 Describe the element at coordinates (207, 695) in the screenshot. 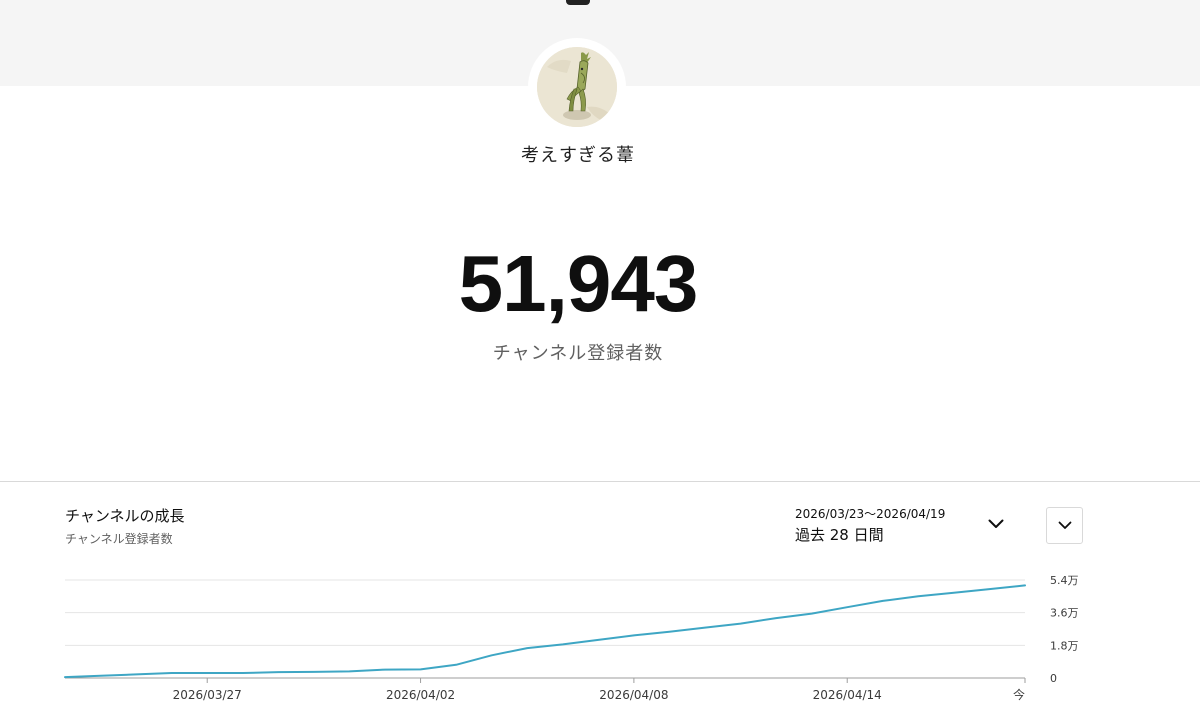

I see `x-tick-label: 2026/03/27` at that location.